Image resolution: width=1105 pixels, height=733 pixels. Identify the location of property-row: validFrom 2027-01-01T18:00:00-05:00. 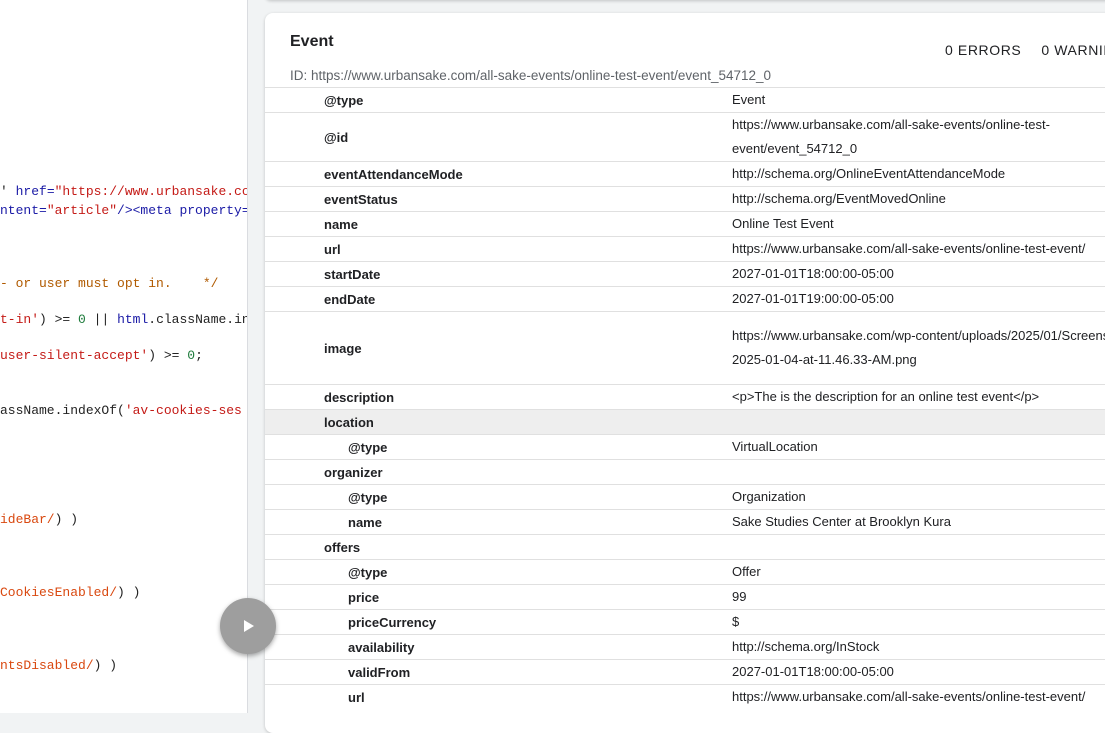
(685, 671).